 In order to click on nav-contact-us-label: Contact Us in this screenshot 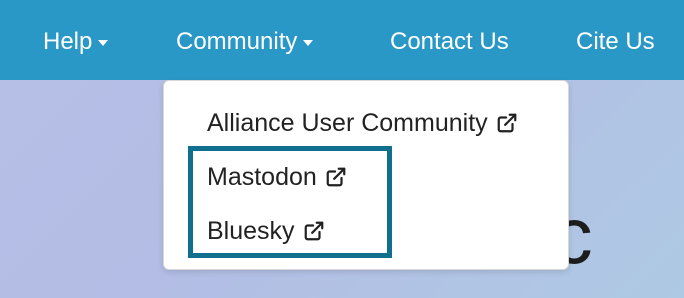, I will do `click(449, 41)`.